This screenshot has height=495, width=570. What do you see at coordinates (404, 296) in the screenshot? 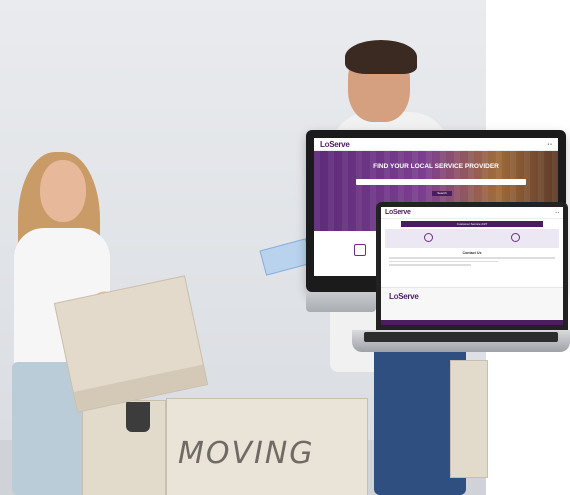
I see `laptop-footer-logo: LoServe` at bounding box center [404, 296].